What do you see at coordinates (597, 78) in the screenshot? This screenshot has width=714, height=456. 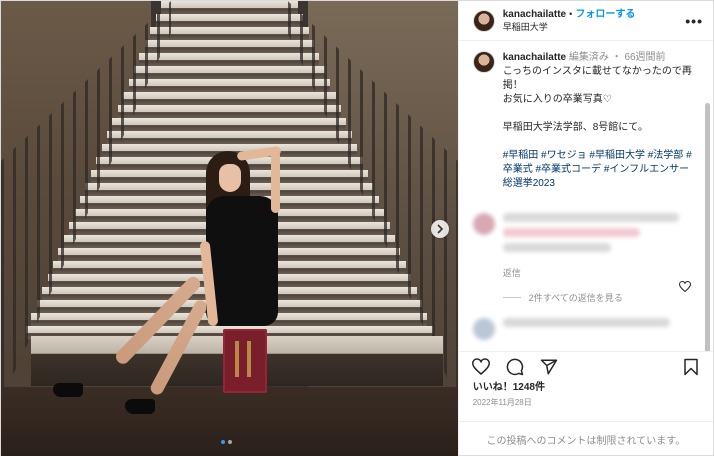 I see `caption-line: こっちのインスタに載せてなかったので再掲！` at bounding box center [597, 78].